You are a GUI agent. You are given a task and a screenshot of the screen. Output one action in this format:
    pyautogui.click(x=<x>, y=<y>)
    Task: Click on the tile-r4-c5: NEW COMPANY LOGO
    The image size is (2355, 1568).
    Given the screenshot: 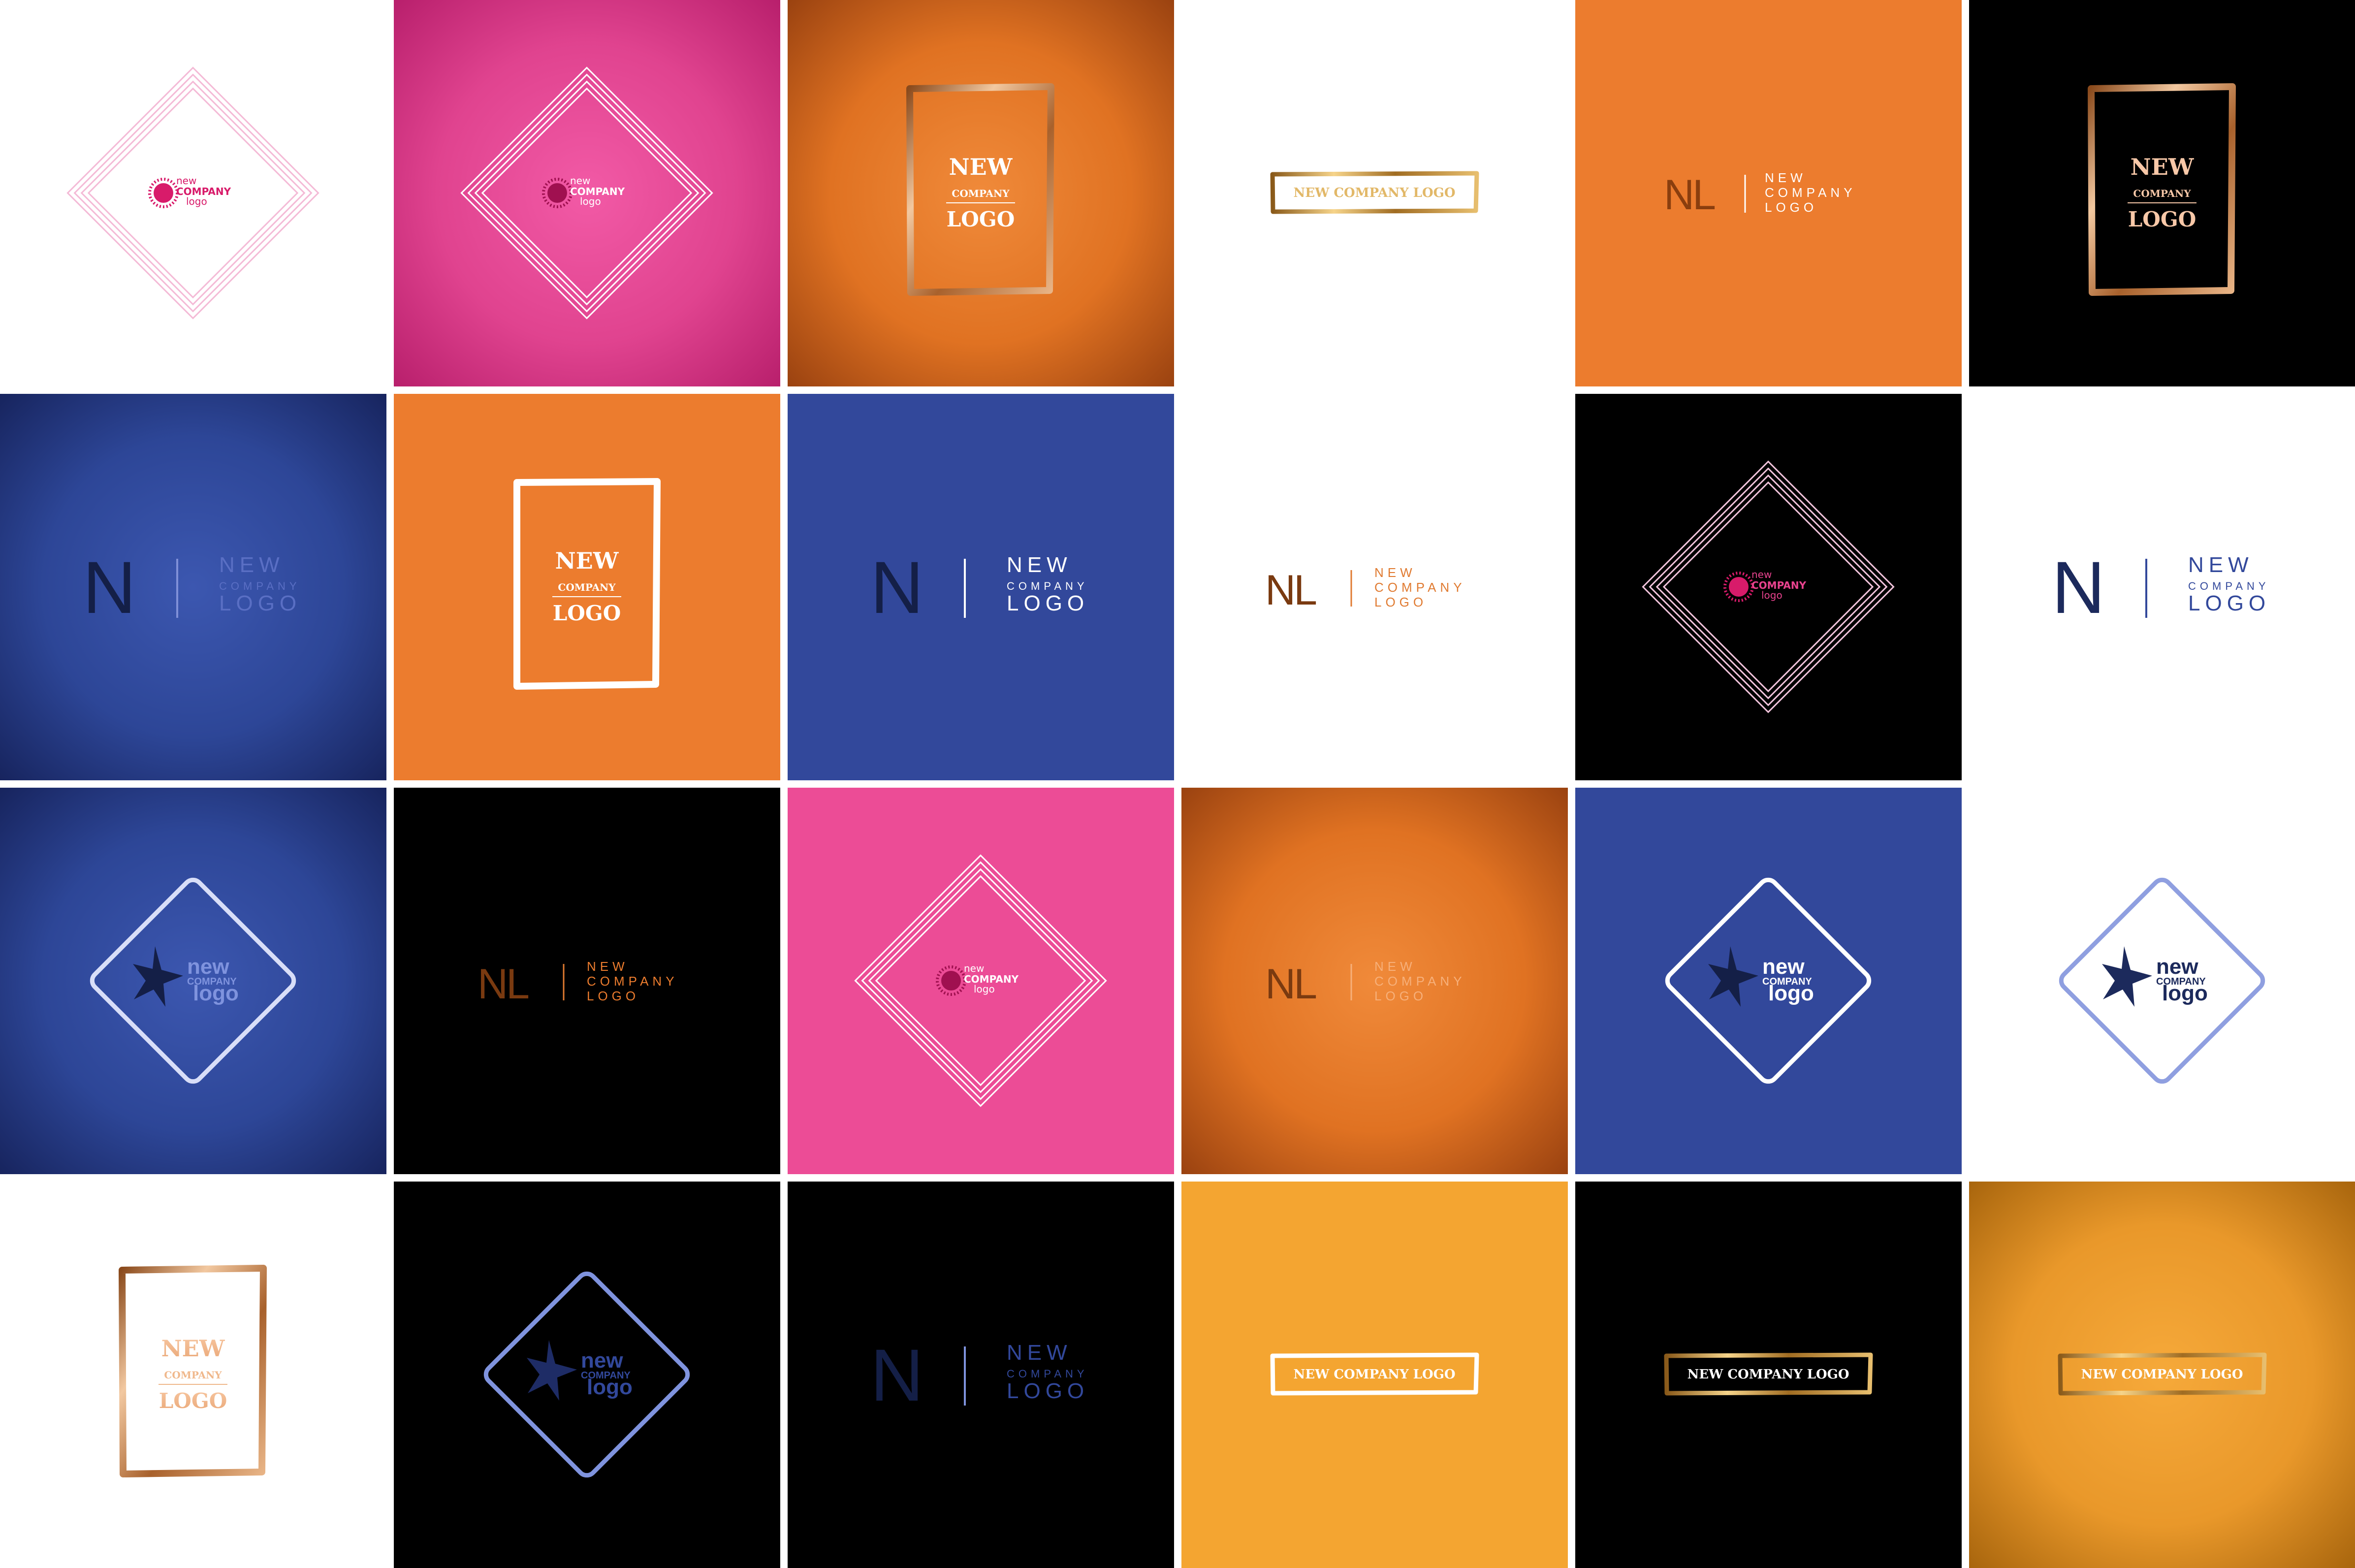 What is the action you would take?
    pyautogui.click(x=1768, y=1375)
    